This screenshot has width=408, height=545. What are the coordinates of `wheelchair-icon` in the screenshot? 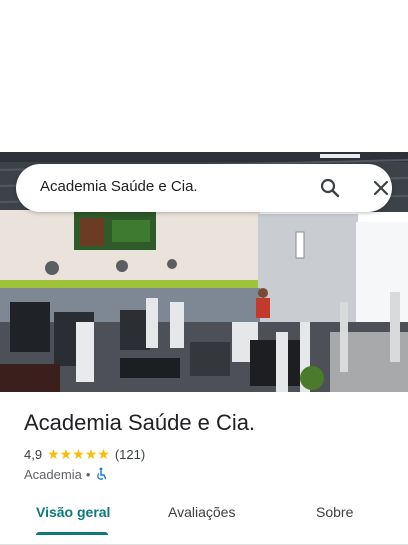 It's located at (101, 474).